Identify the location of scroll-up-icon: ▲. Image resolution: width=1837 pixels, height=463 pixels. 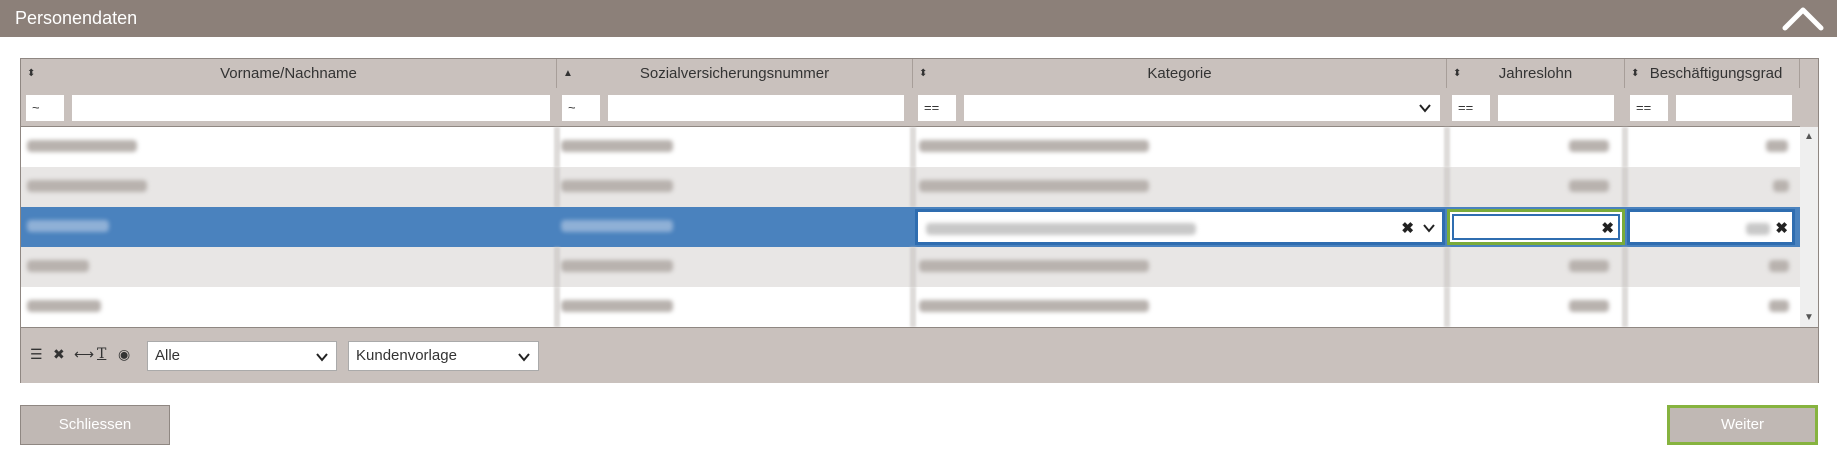
(1809, 136).